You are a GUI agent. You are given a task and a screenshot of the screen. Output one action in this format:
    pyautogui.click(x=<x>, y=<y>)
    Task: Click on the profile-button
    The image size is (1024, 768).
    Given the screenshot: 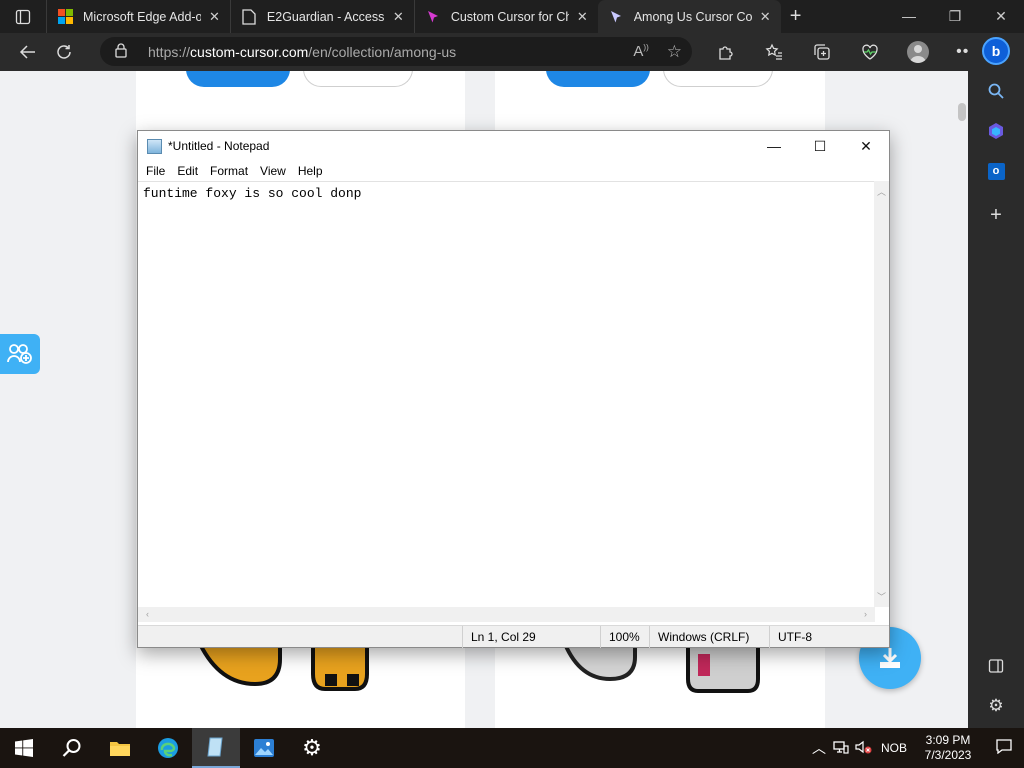 What is the action you would take?
    pyautogui.click(x=918, y=52)
    